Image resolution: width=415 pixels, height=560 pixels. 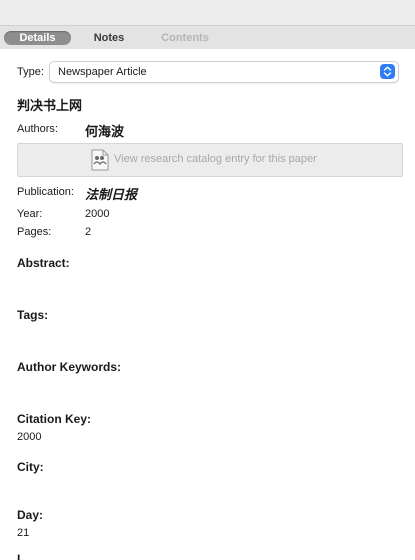 I want to click on publication-label: Publication:, so click(x=45, y=192).